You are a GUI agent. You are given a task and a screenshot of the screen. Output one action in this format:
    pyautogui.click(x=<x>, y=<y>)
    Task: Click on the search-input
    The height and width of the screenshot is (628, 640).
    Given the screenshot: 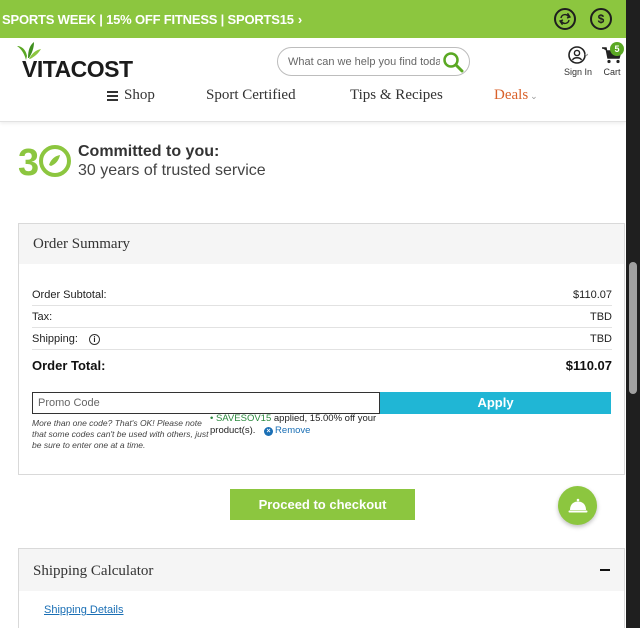 What is the action you would take?
    pyautogui.click(x=364, y=62)
    